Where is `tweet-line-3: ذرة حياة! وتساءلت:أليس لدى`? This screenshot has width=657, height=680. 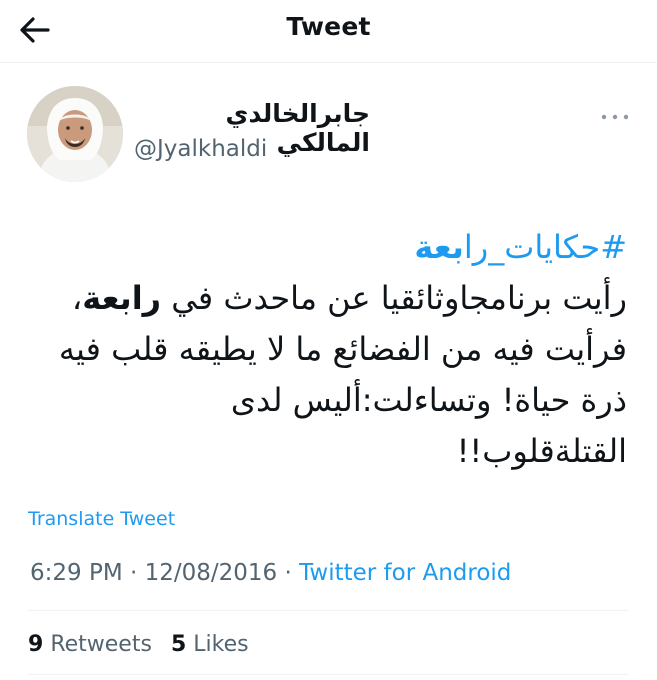 tweet-line-3: ذرة حياة! وتساءلت:أليس لدى is located at coordinates (428, 400).